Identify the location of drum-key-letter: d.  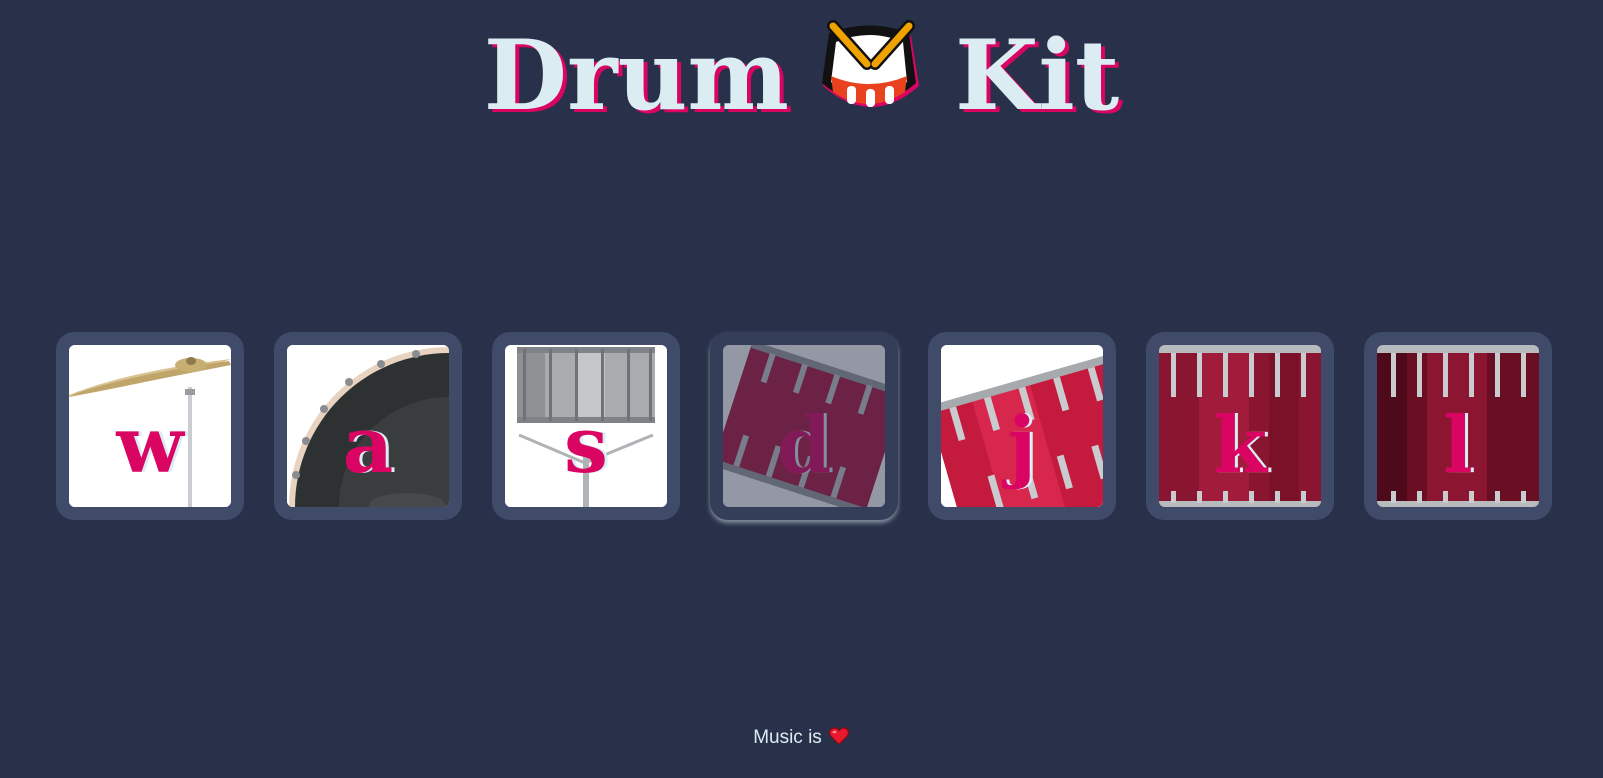
(804, 445).